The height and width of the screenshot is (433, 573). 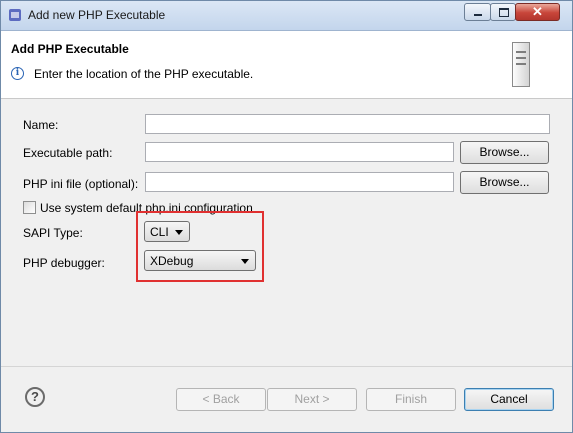 What do you see at coordinates (81, 184) in the screenshot?
I see `php-ini-label: PHP ini file (optional):` at bounding box center [81, 184].